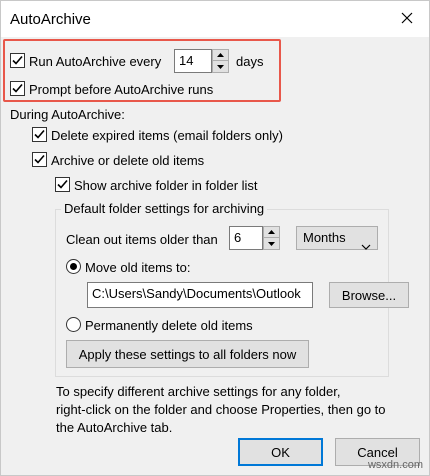 The image size is (430, 476). I want to click on spin-down-icon, so click(271, 243).